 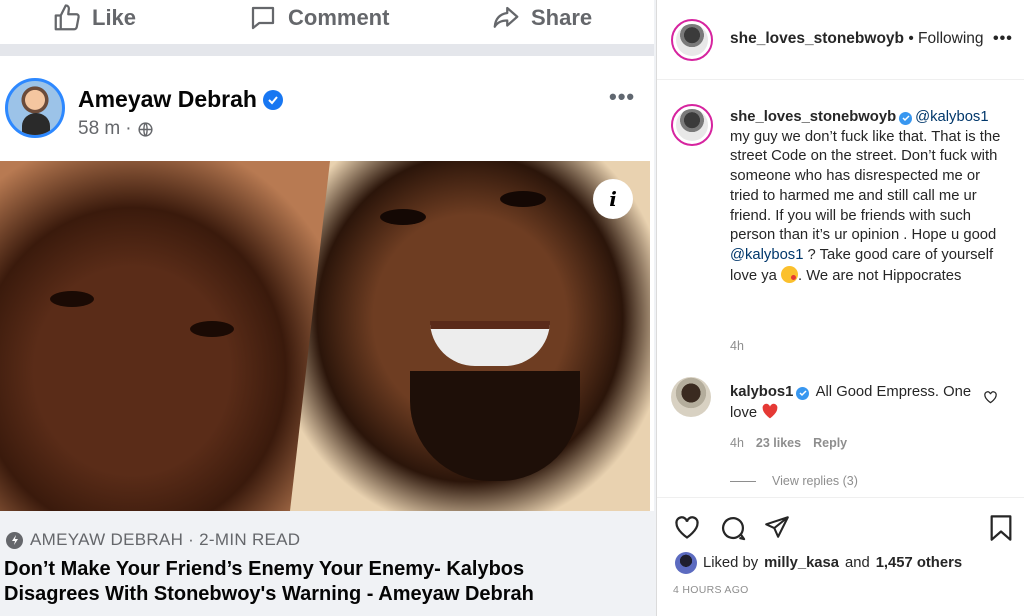 I want to click on post-meta: 58 m ·, so click(x=116, y=129).